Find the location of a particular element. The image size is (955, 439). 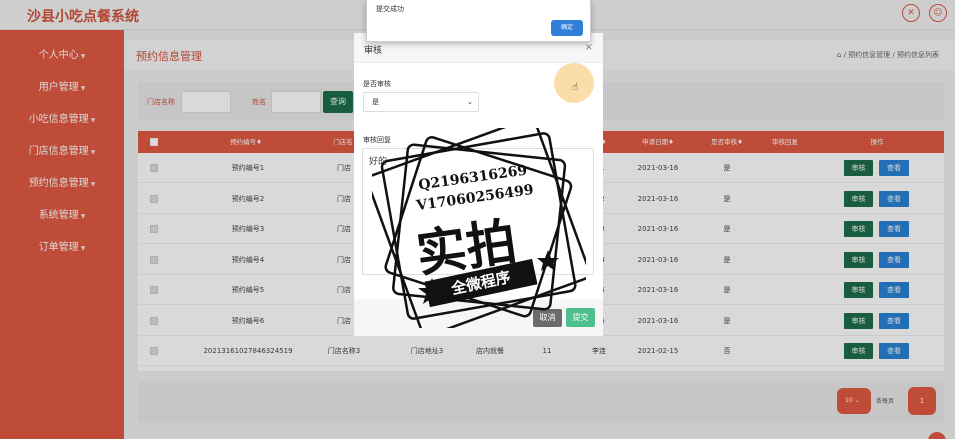

success-alert: 提交成功 确定 is located at coordinates (478, 21).